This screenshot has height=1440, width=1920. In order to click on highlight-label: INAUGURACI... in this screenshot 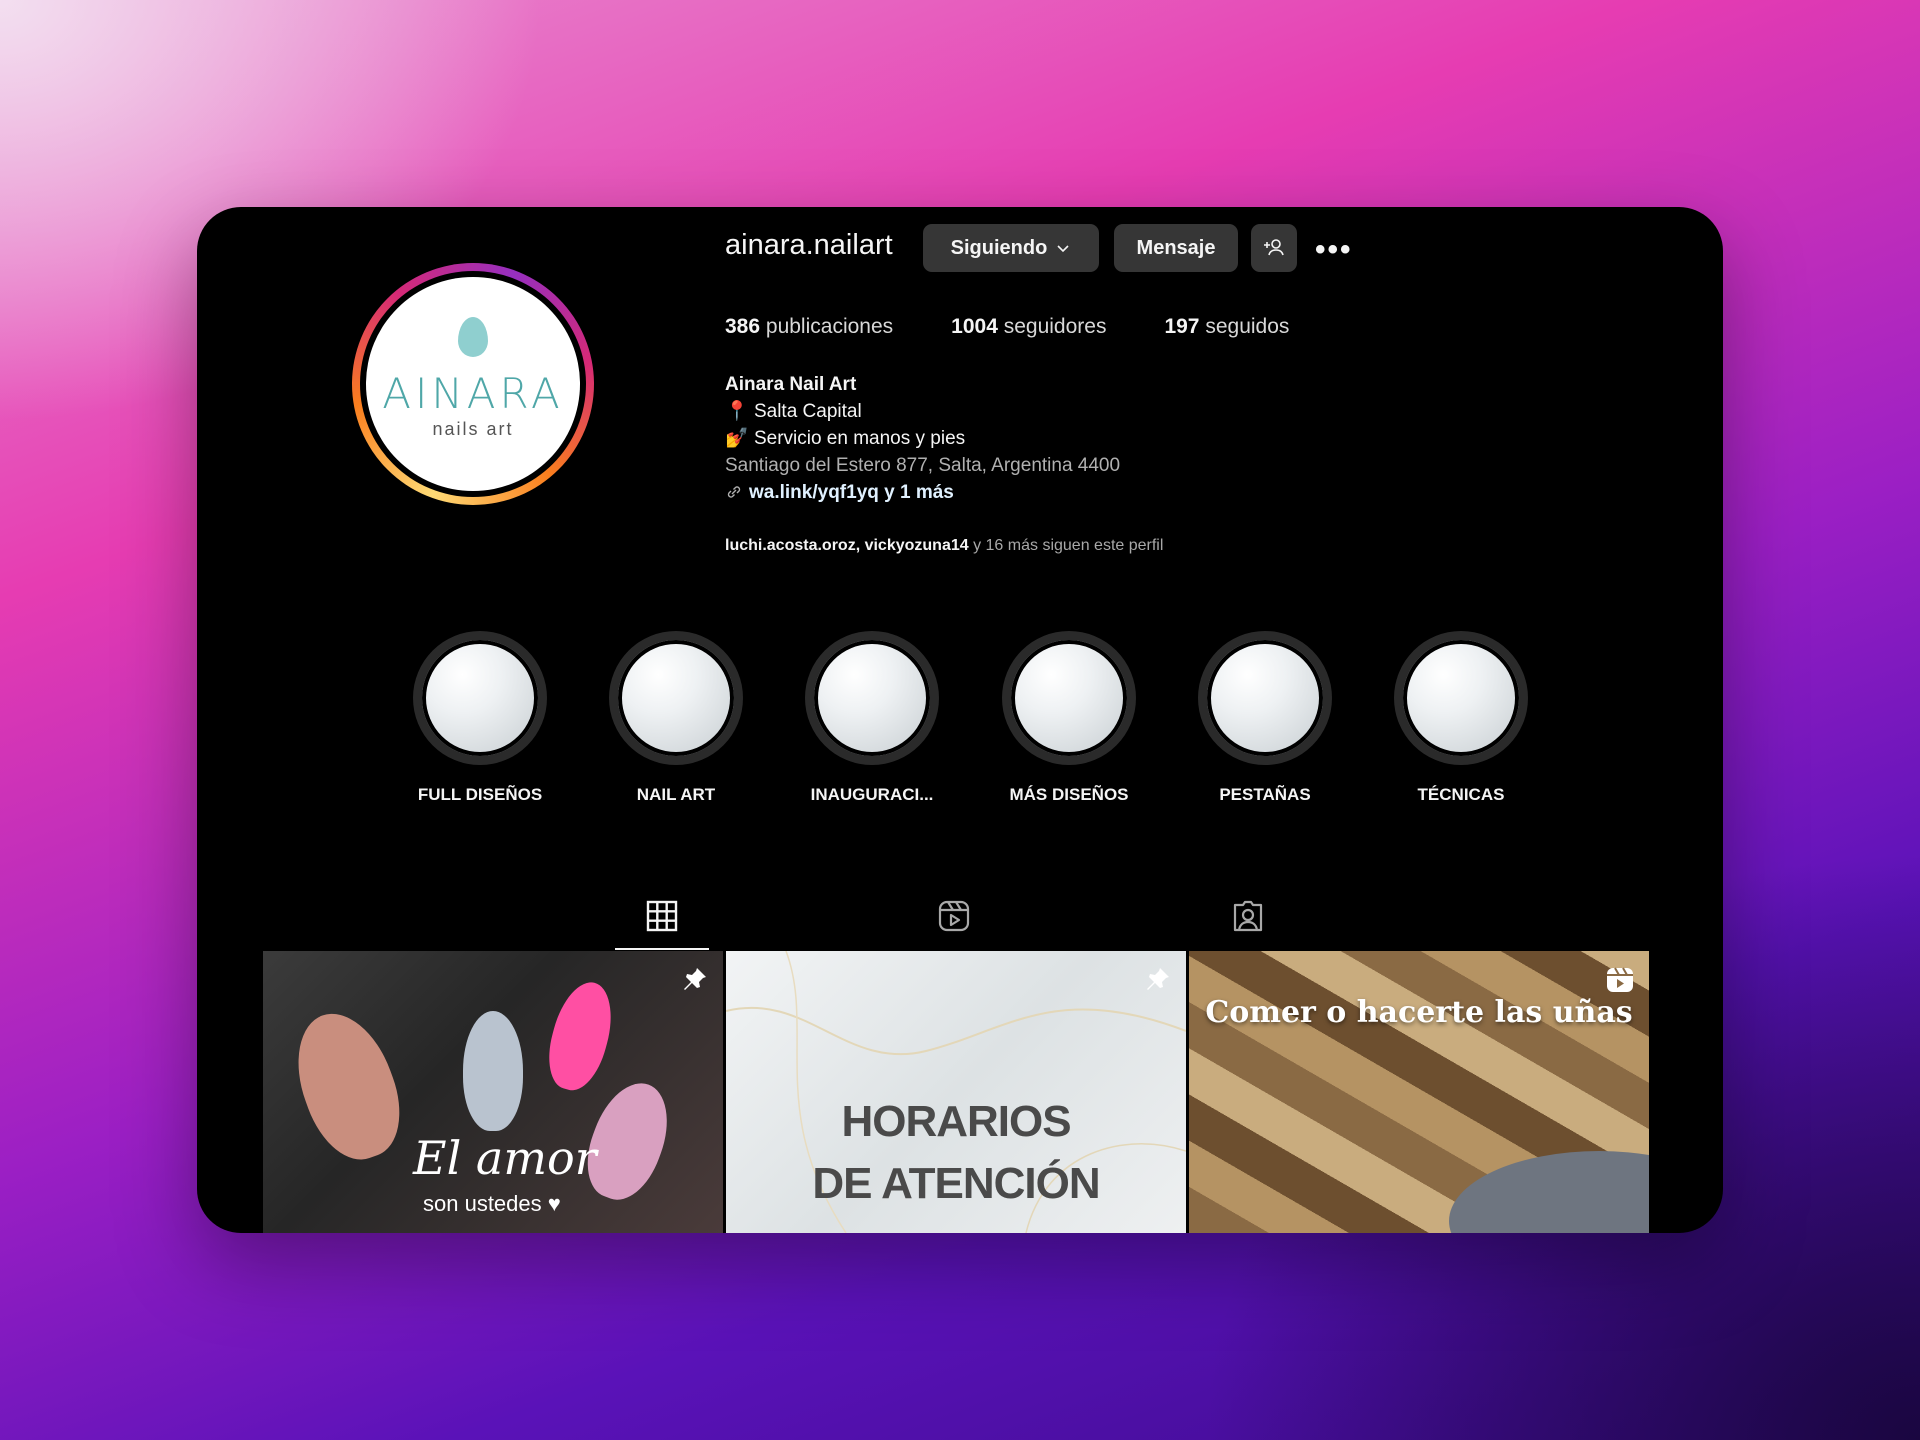, I will do `click(872, 794)`.